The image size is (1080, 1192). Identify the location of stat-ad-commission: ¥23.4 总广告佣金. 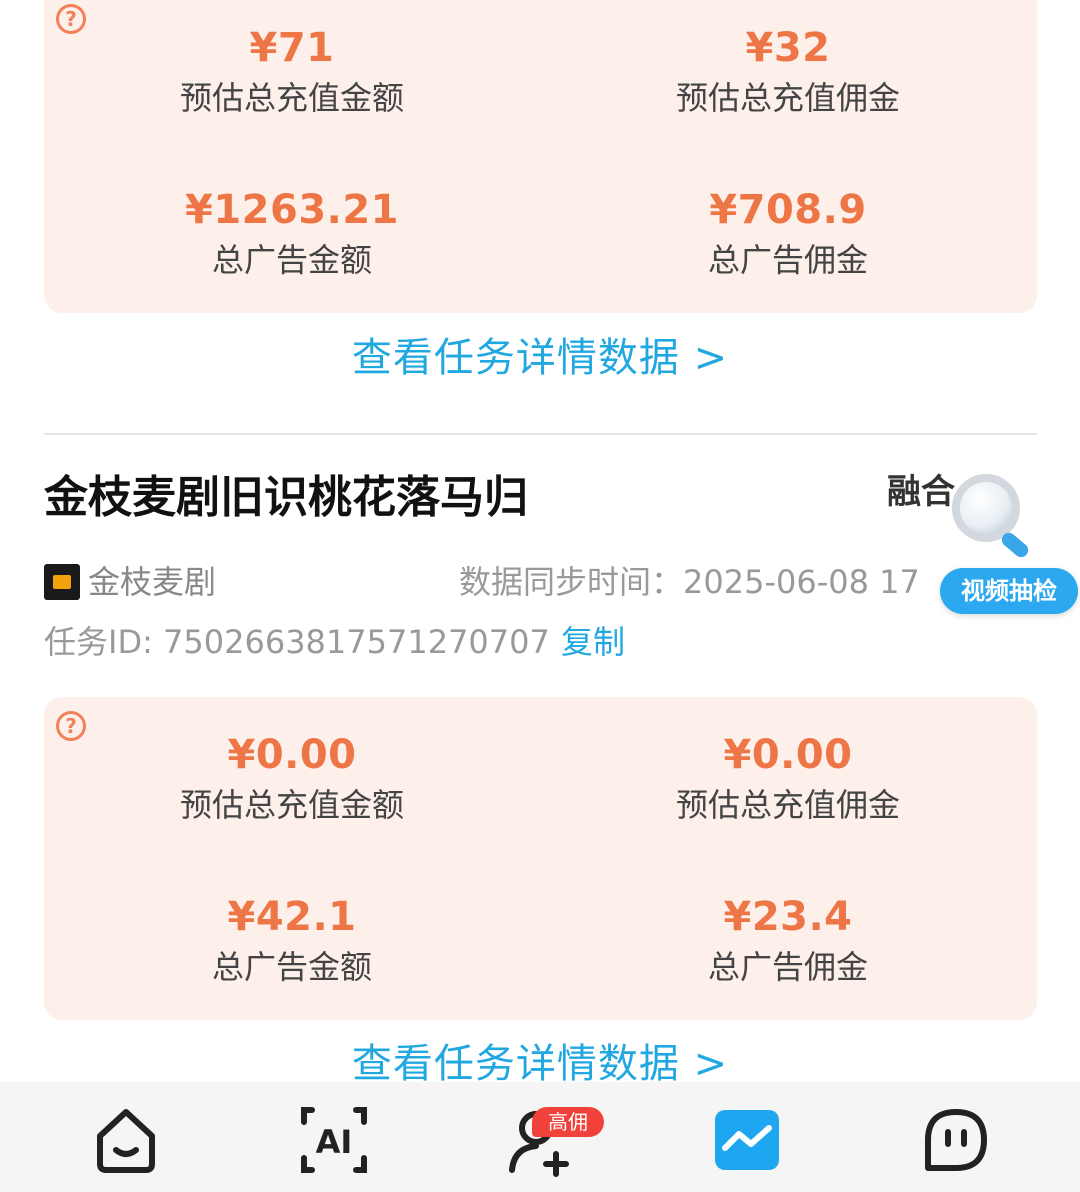
(788, 940).